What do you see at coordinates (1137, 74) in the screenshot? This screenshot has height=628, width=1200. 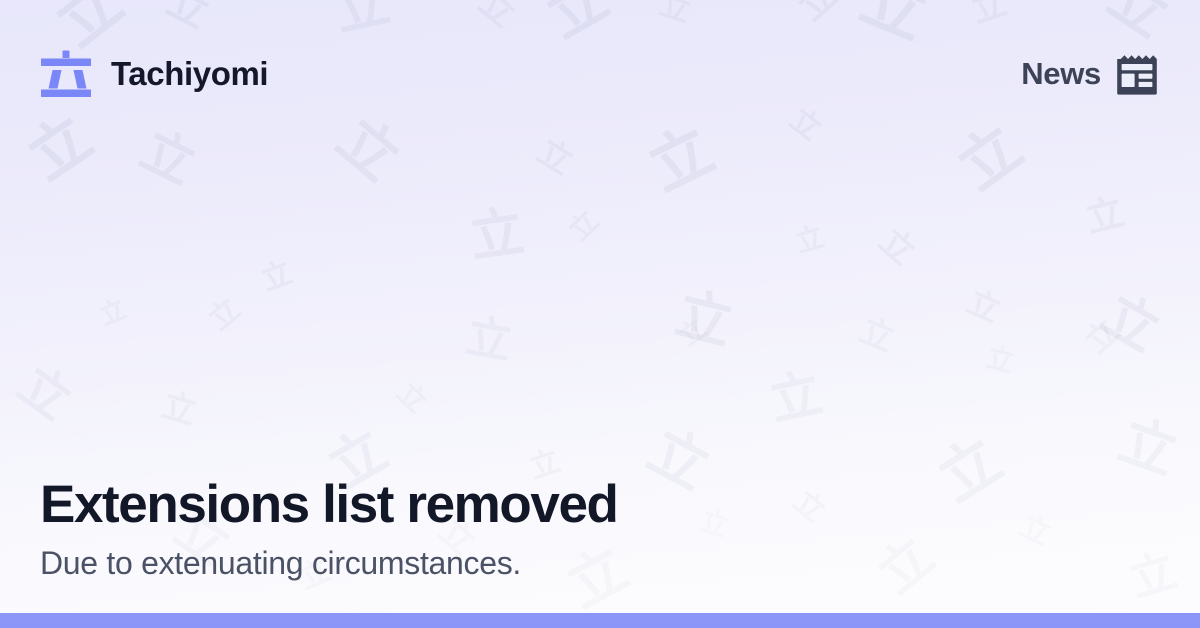 I see `newspaper-icon` at bounding box center [1137, 74].